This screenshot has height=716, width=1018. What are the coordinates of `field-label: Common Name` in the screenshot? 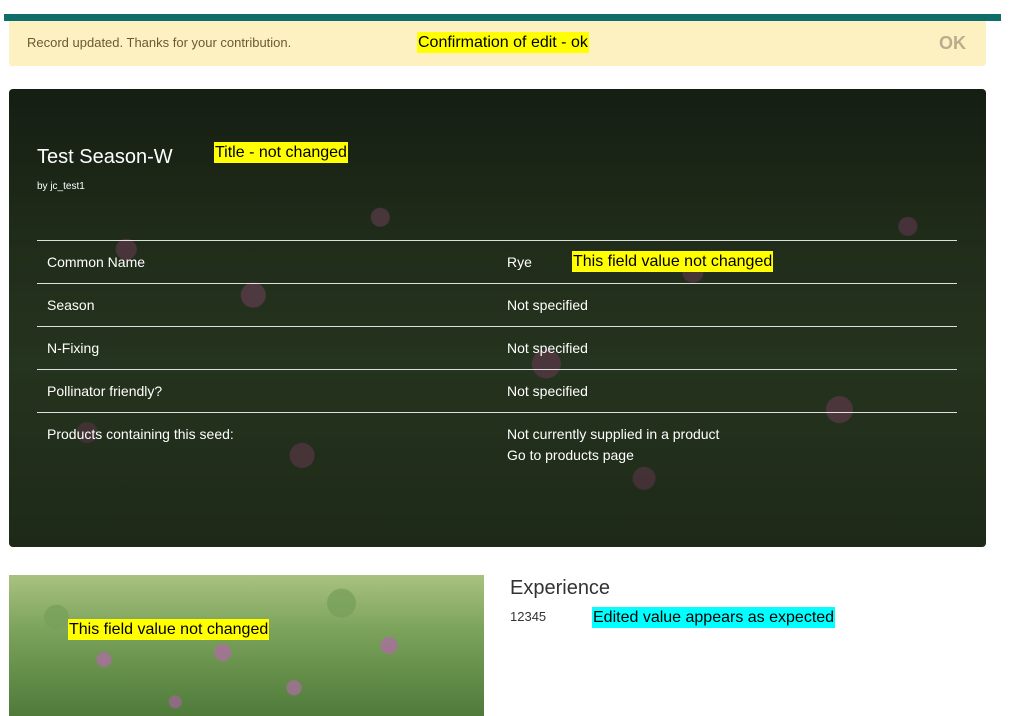 It's located at (96, 262).